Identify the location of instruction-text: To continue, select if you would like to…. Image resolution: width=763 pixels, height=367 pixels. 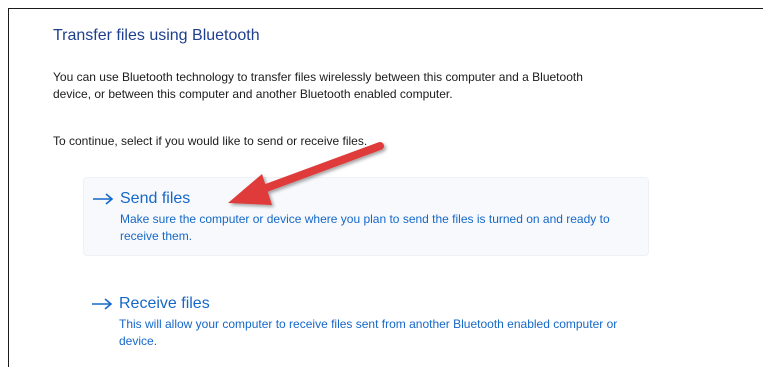
(210, 141).